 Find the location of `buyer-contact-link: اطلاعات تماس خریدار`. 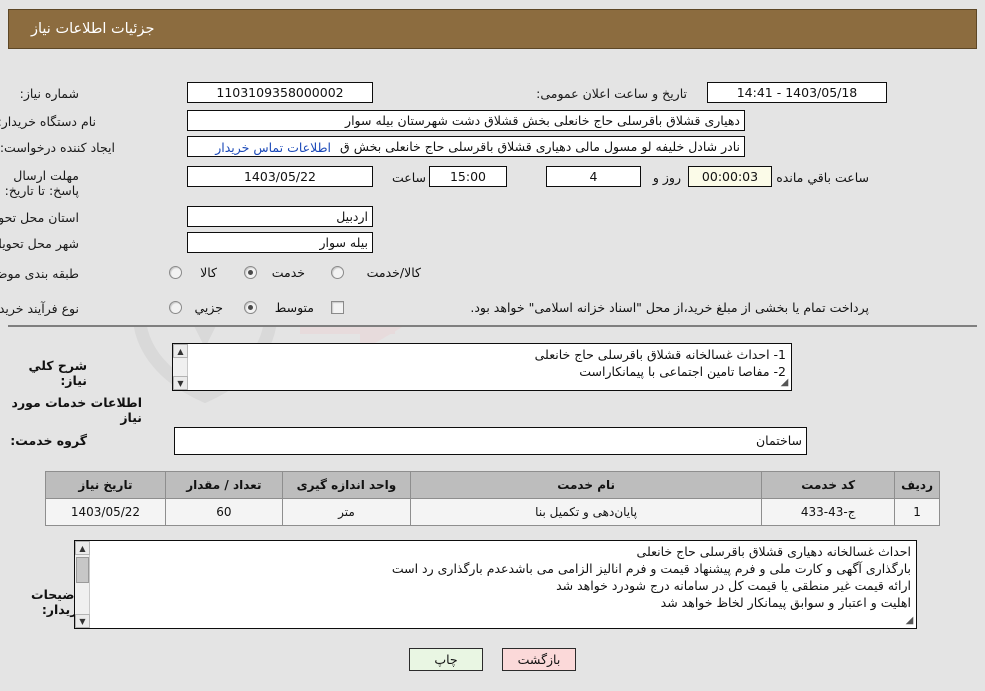

buyer-contact-link: اطلاعات تماس خریدار is located at coordinates (273, 147).